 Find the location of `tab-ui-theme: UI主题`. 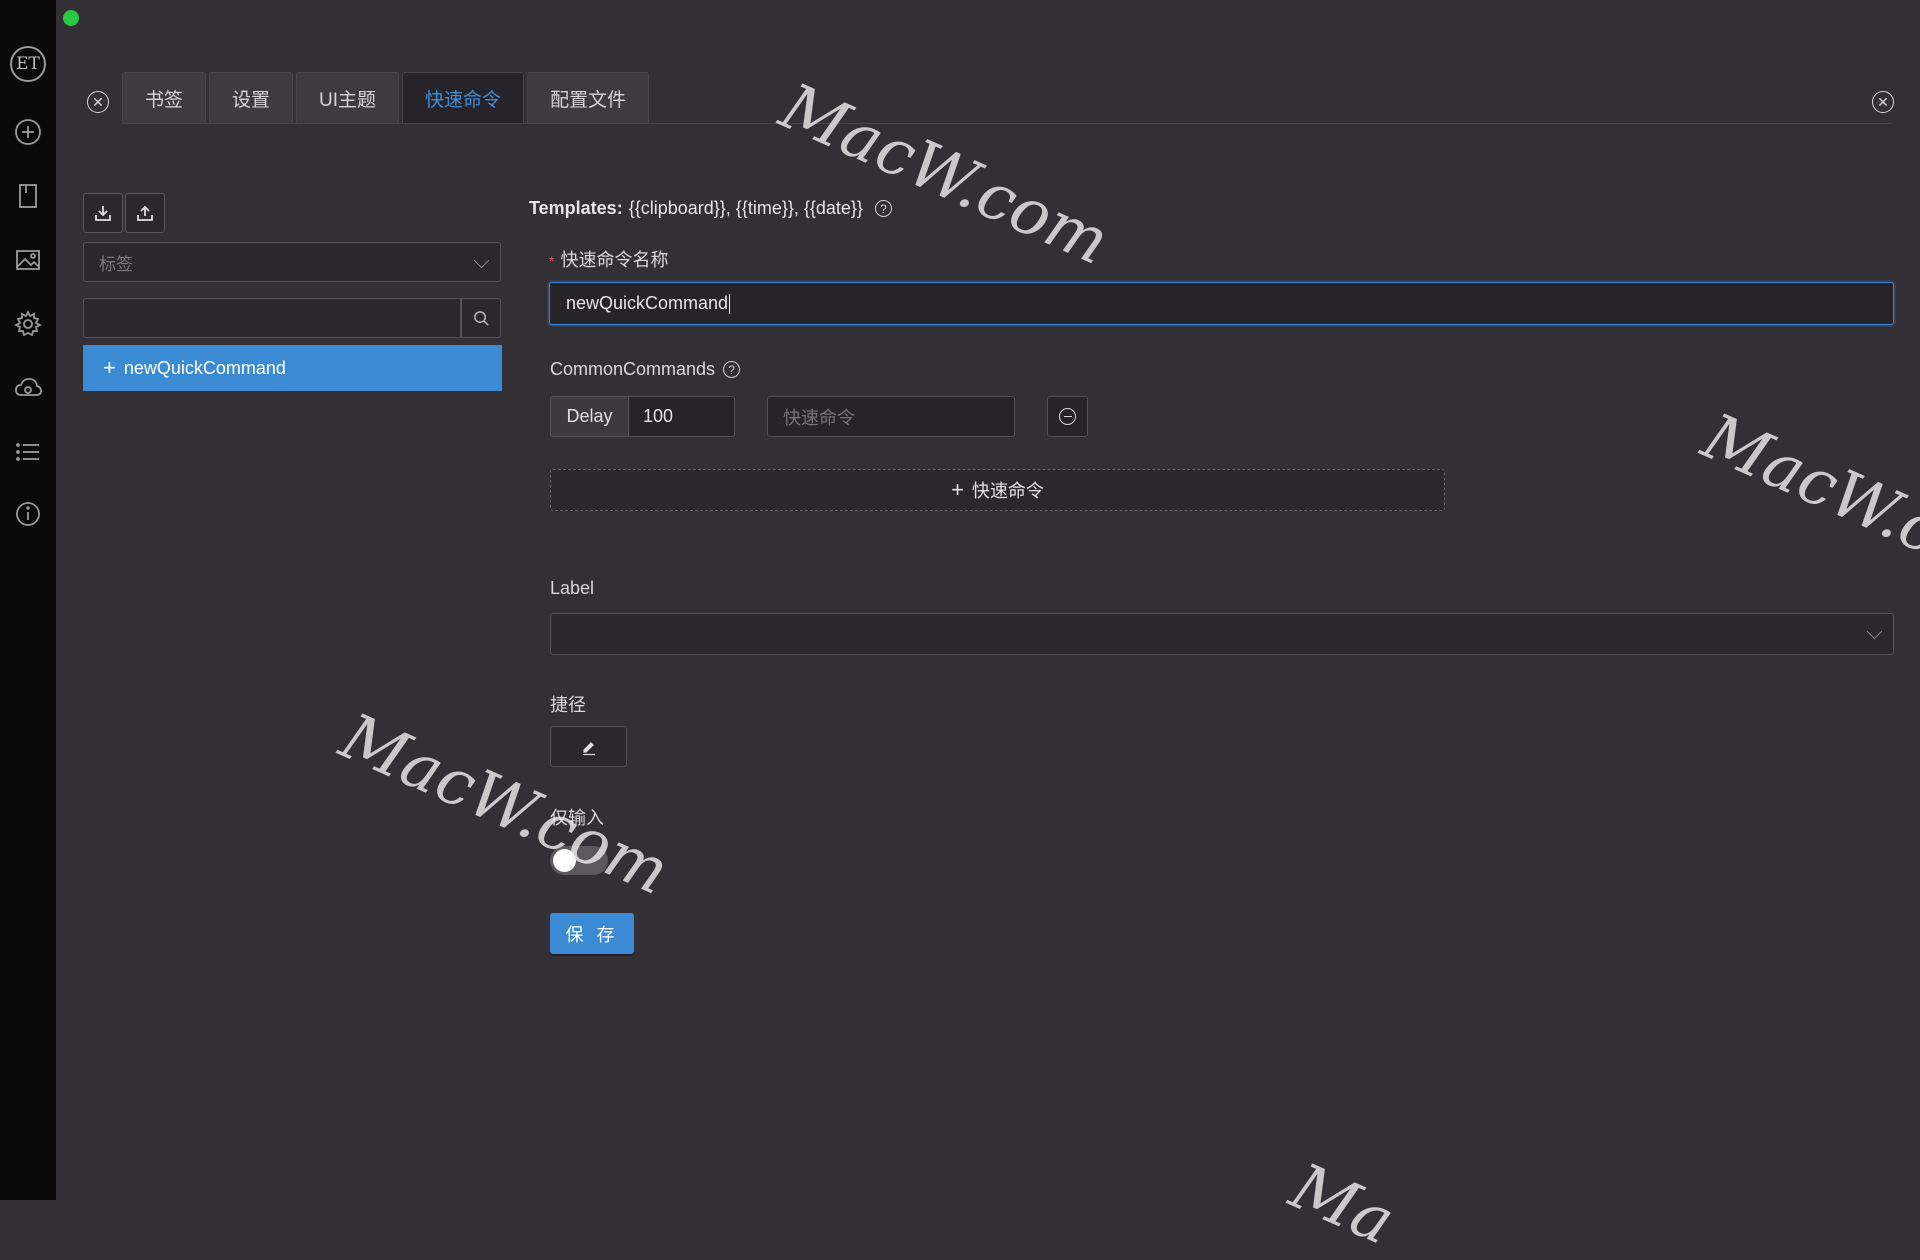

tab-ui-theme: UI主题 is located at coordinates (348, 97).